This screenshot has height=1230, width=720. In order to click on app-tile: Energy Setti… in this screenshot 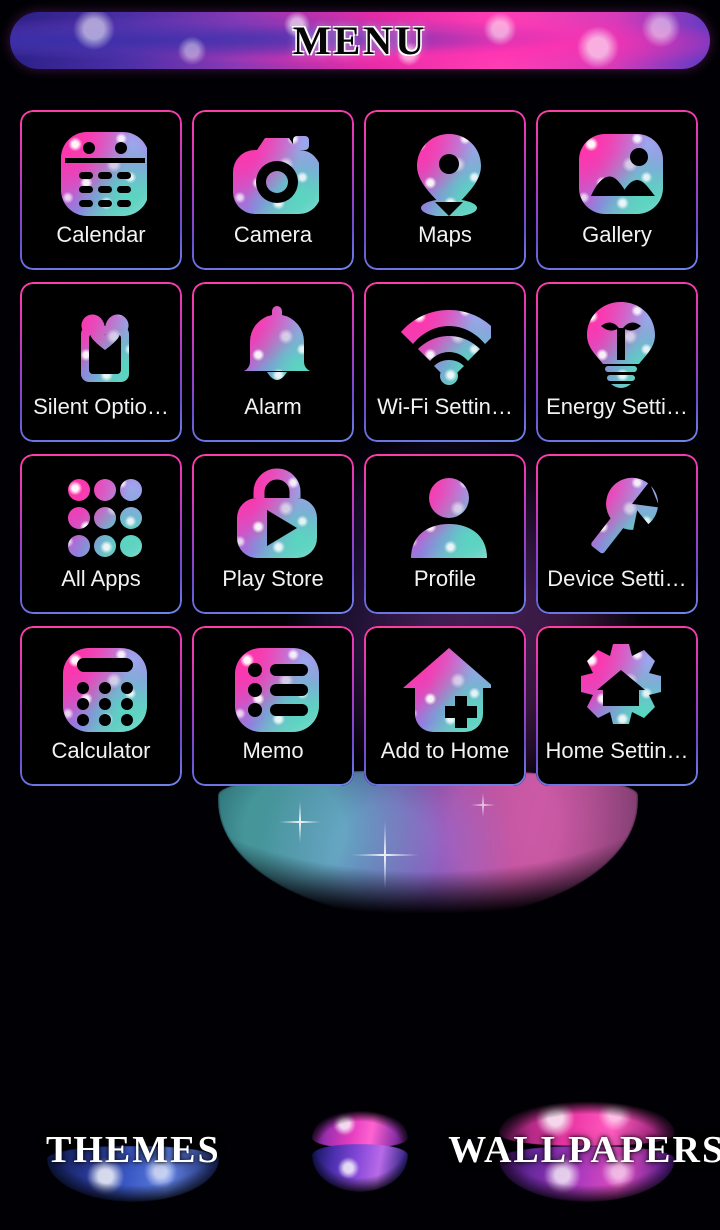, I will do `click(617, 362)`.